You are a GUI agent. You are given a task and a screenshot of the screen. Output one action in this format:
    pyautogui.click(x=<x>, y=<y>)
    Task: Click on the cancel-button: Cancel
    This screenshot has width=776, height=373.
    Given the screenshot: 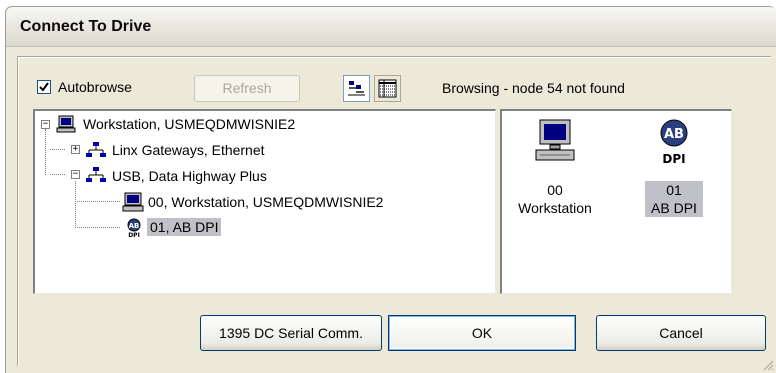 What is the action you would take?
    pyautogui.click(x=681, y=333)
    